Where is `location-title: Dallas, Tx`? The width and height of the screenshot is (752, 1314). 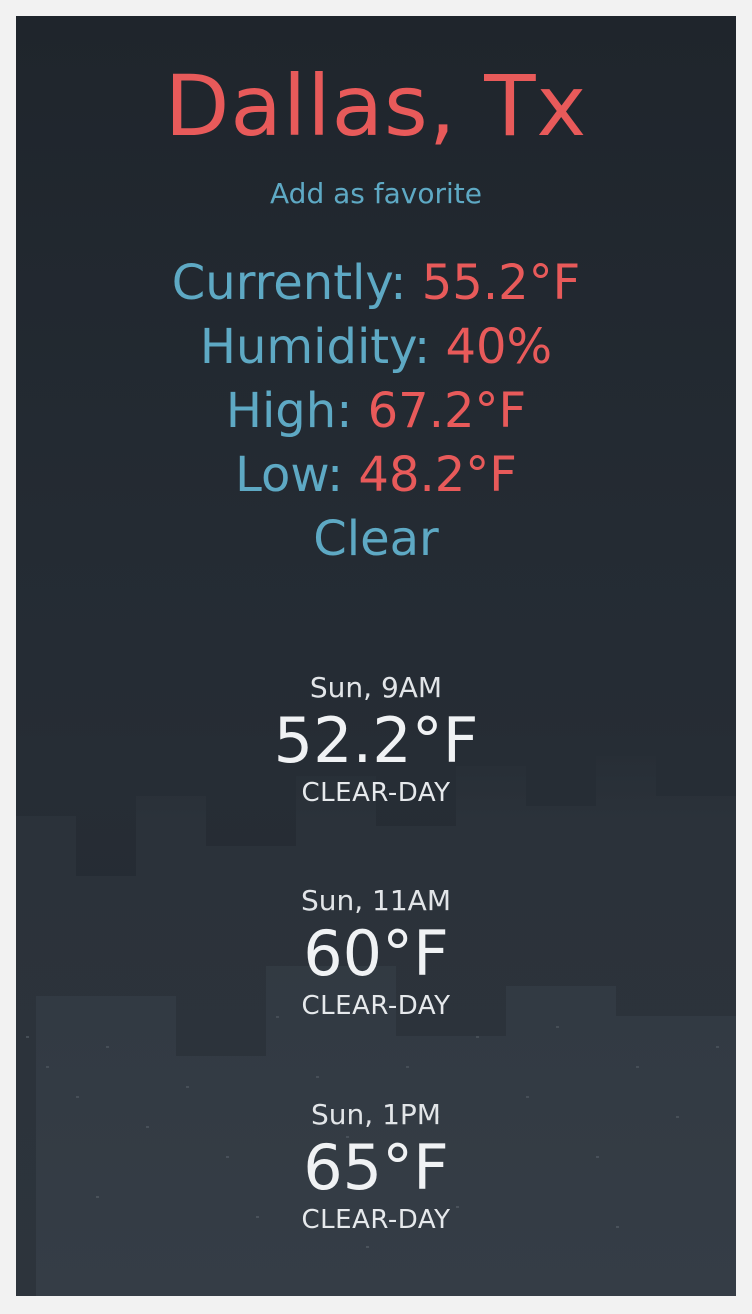 location-title: Dallas, Tx is located at coordinates (376, 106).